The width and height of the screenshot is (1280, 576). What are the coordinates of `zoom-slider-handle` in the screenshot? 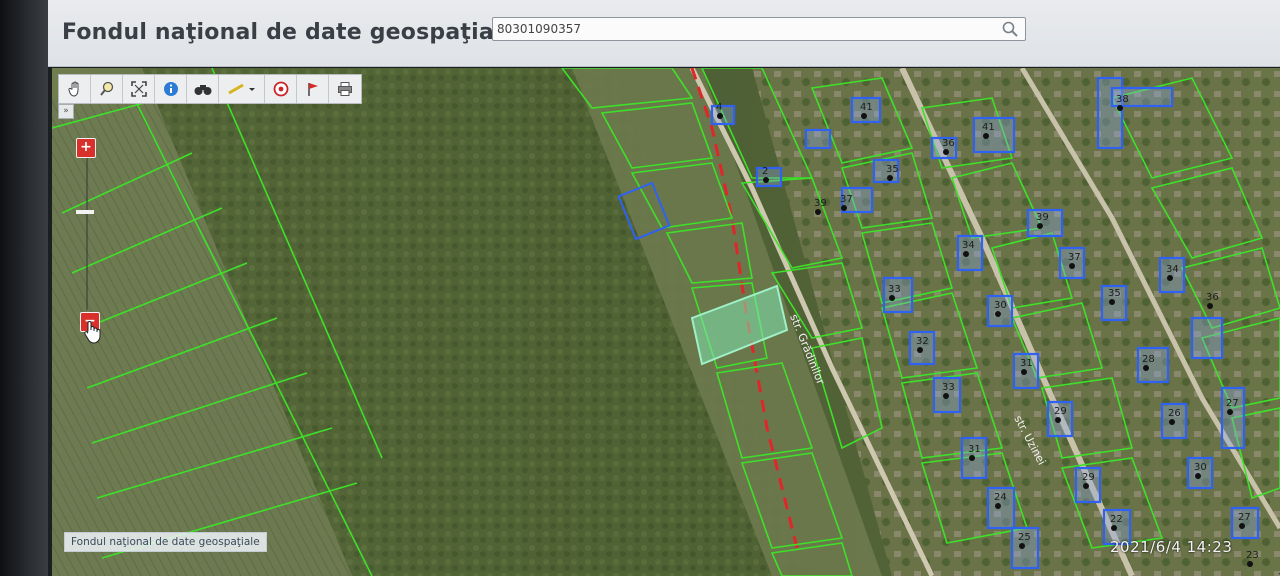 It's located at (85, 212).